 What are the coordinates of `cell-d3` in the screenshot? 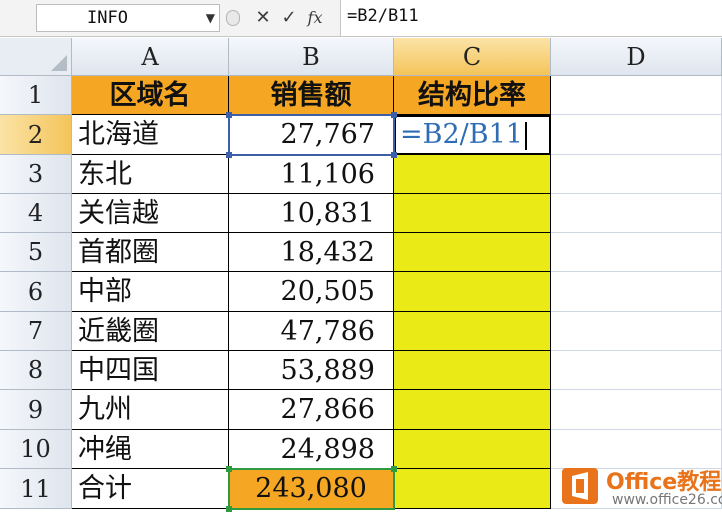 It's located at (636, 174).